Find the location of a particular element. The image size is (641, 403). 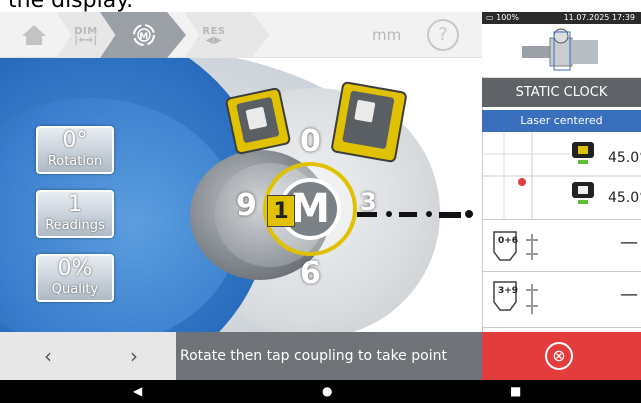

laser-target-panel is located at coordinates (561, 176).